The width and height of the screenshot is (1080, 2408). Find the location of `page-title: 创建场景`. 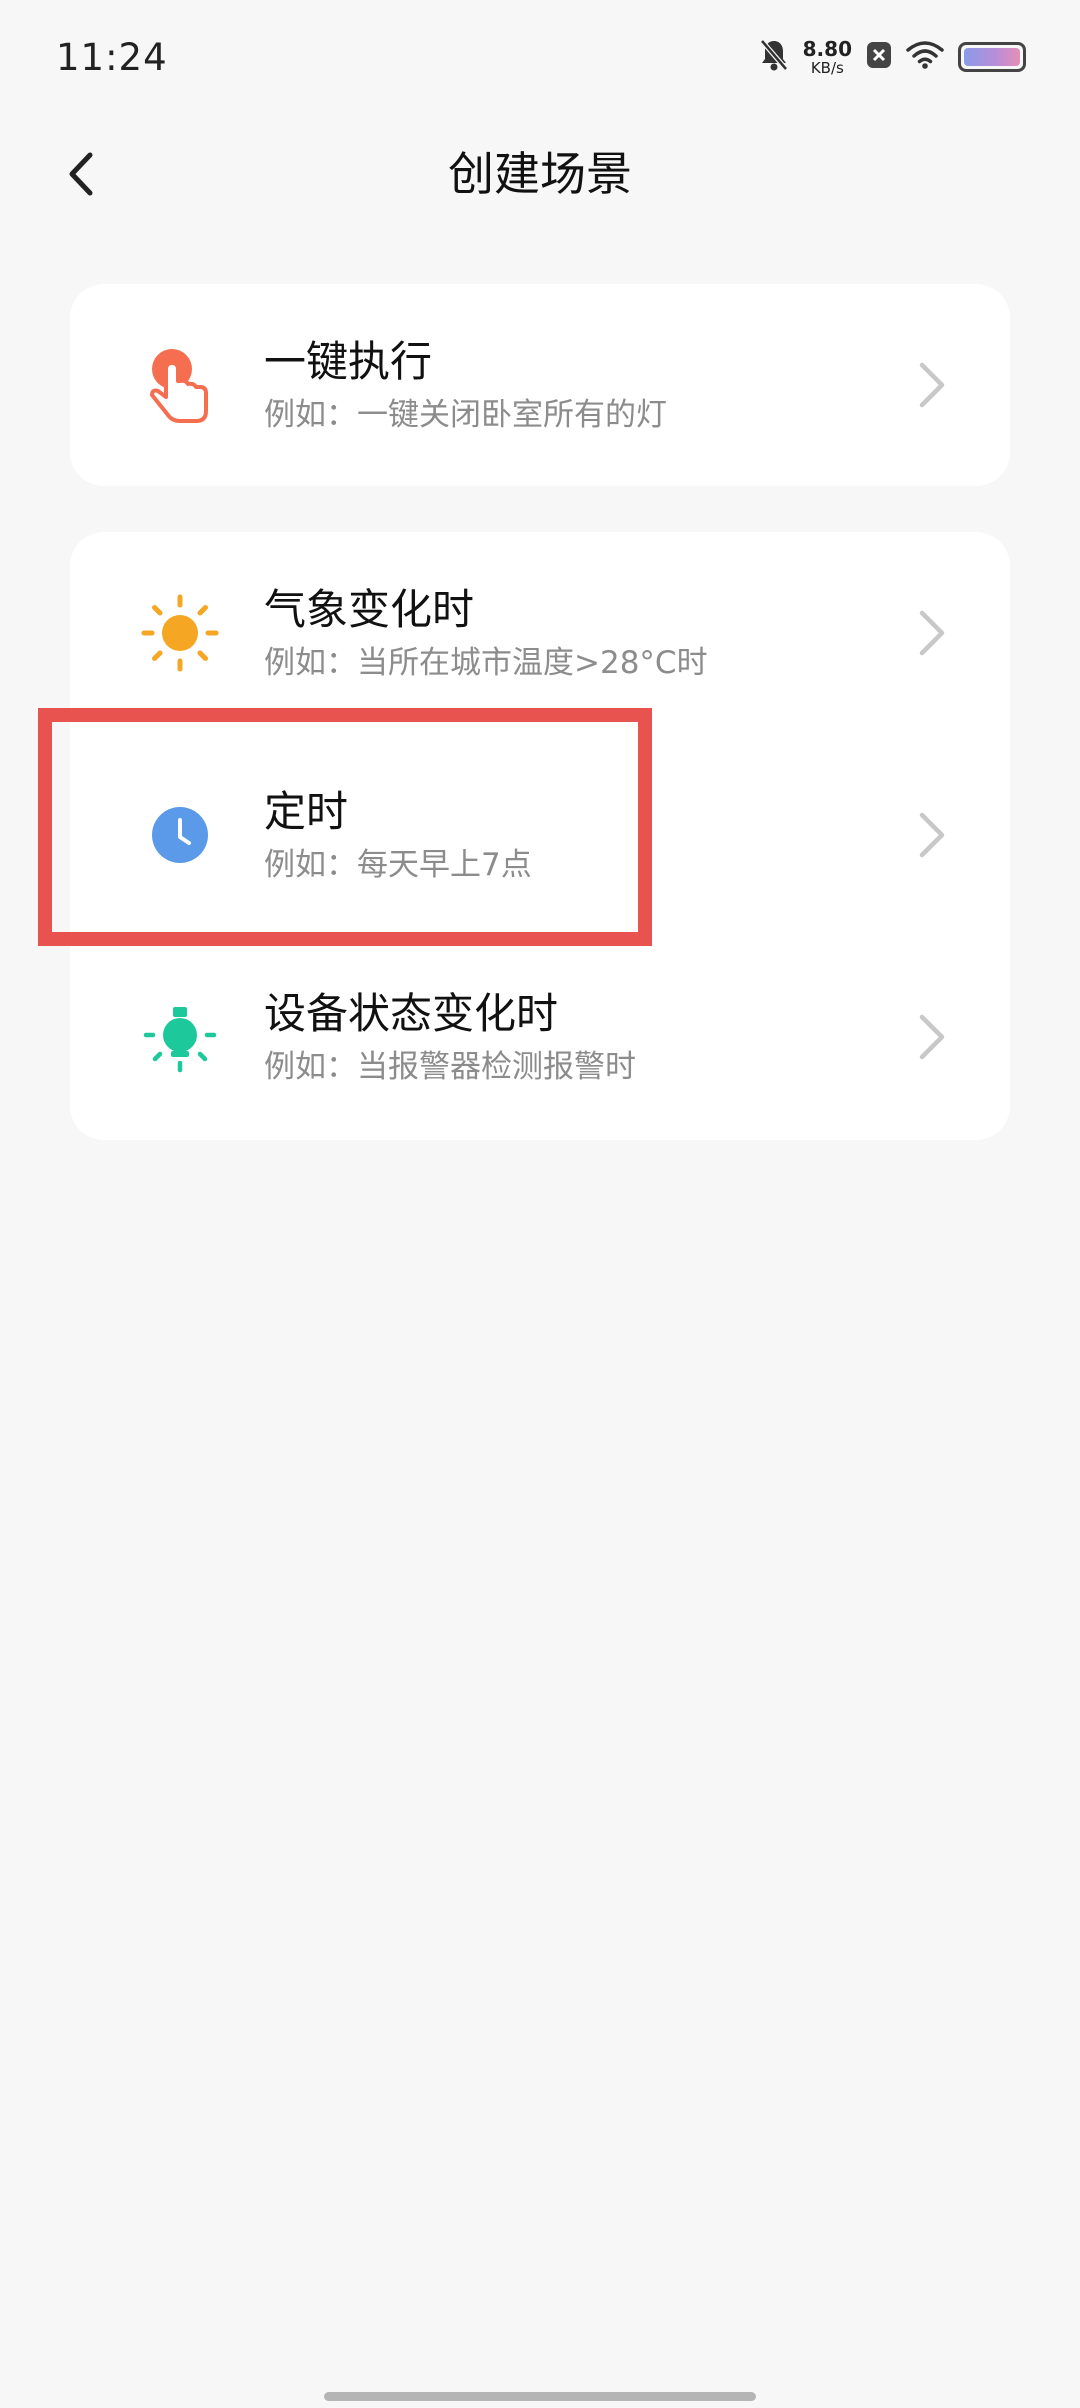

page-title: 创建场景 is located at coordinates (540, 174).